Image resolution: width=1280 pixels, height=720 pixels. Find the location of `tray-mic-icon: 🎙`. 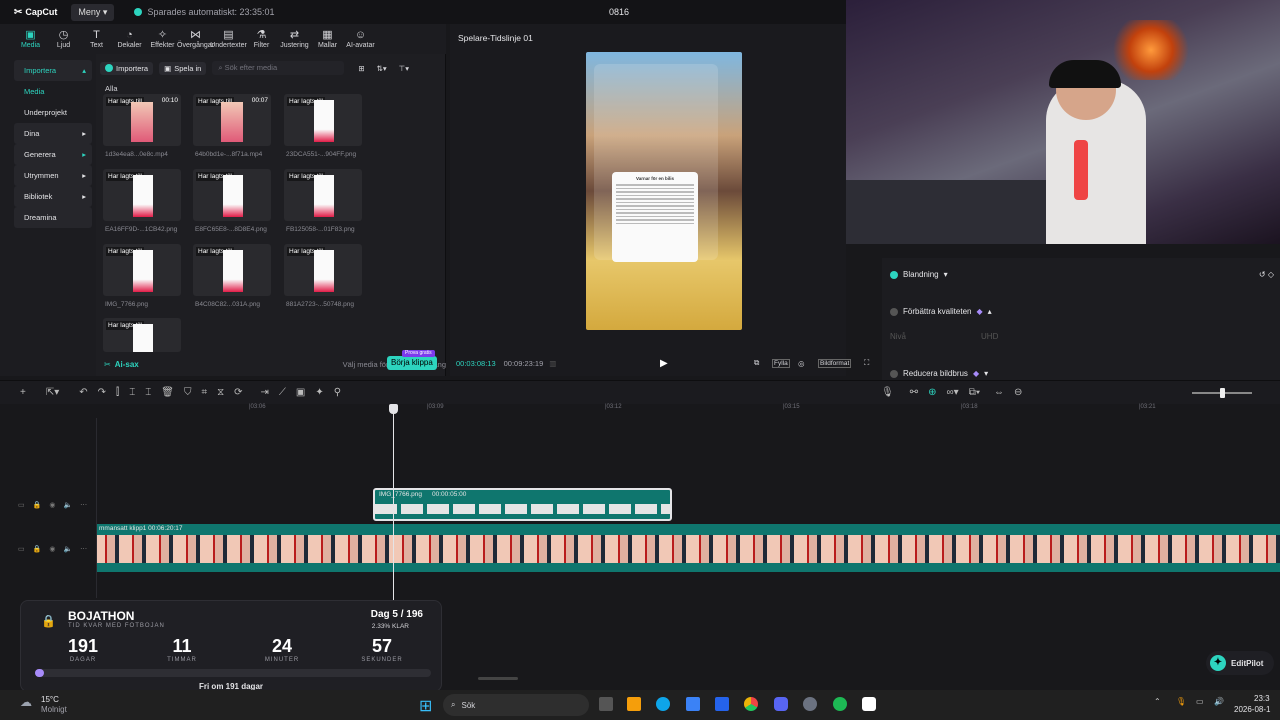

tray-mic-icon: 🎙 is located at coordinates (1181, 701).